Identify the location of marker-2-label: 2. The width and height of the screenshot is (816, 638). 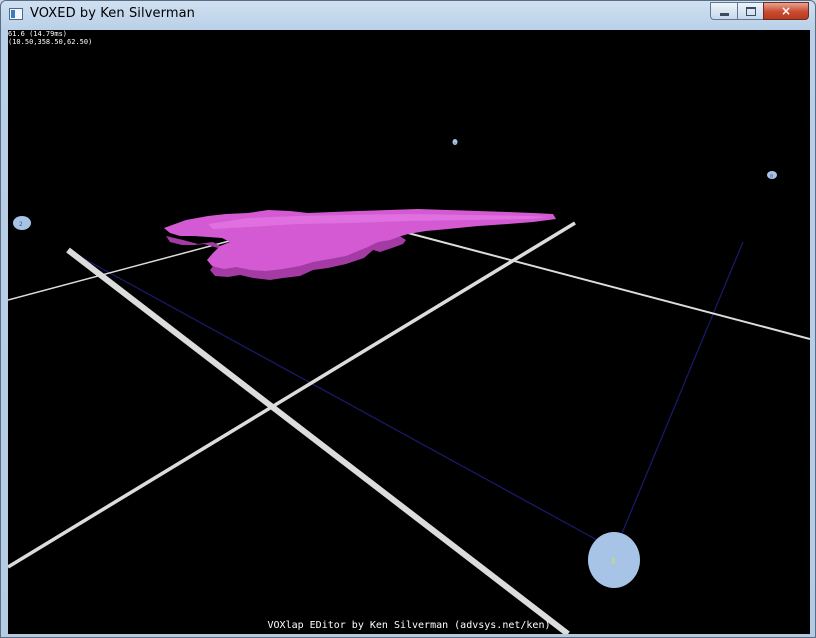
(21, 224).